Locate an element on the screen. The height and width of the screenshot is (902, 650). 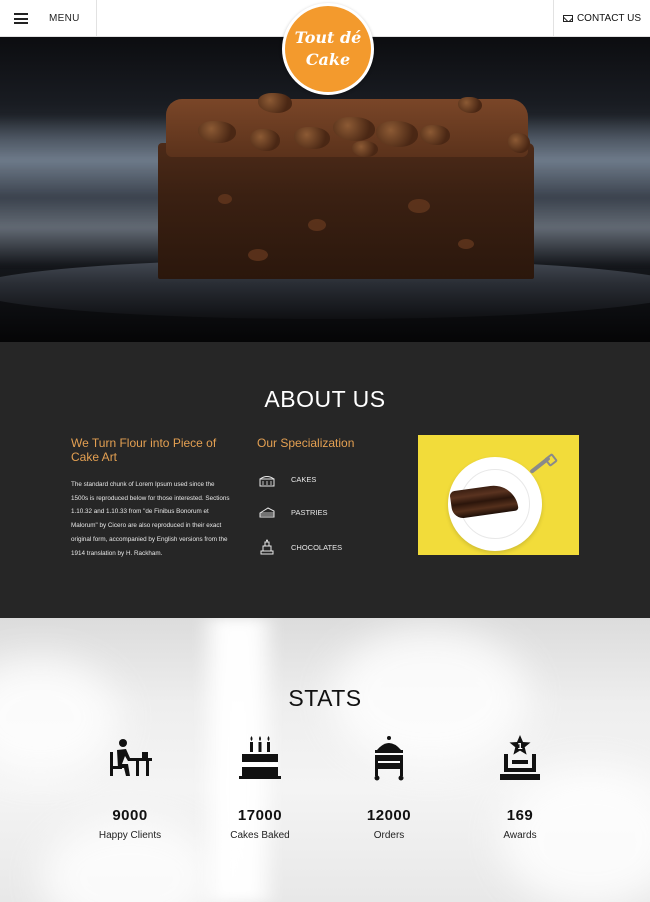
cake-icon is located at coordinates (267, 481).